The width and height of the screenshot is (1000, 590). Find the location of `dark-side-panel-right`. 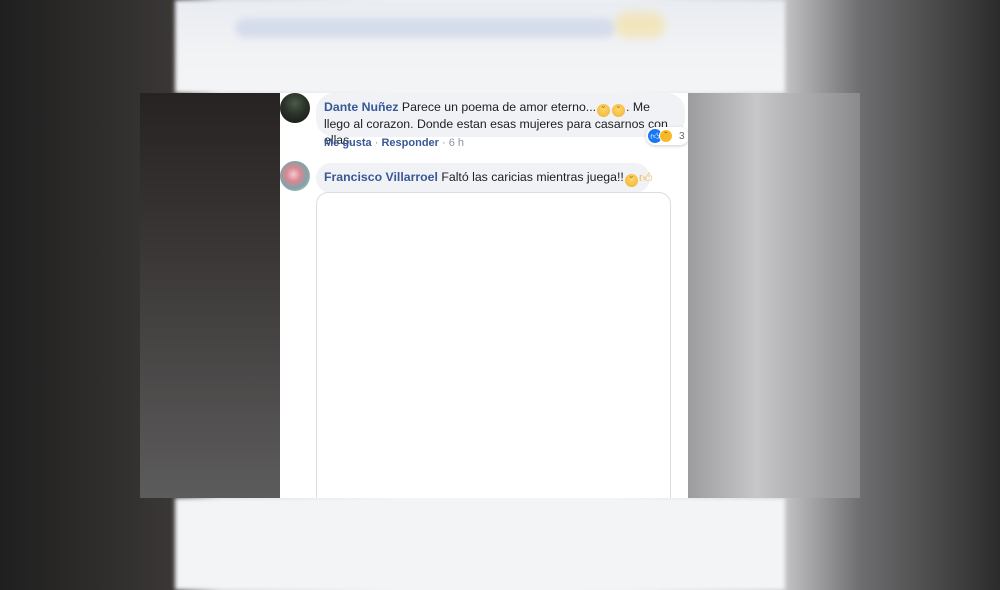

dark-side-panel-right is located at coordinates (774, 295).